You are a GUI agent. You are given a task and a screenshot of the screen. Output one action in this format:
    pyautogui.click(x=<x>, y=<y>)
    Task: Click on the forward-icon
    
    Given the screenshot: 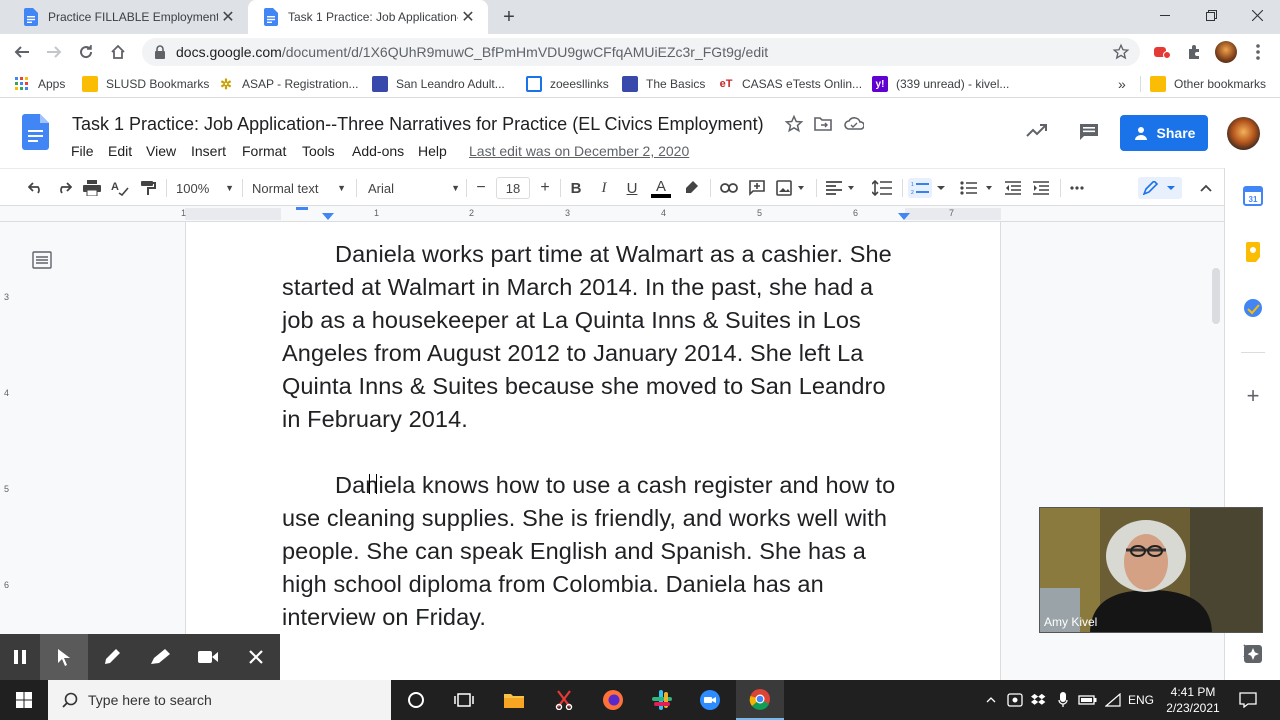 What is the action you would take?
    pyautogui.click(x=54, y=52)
    